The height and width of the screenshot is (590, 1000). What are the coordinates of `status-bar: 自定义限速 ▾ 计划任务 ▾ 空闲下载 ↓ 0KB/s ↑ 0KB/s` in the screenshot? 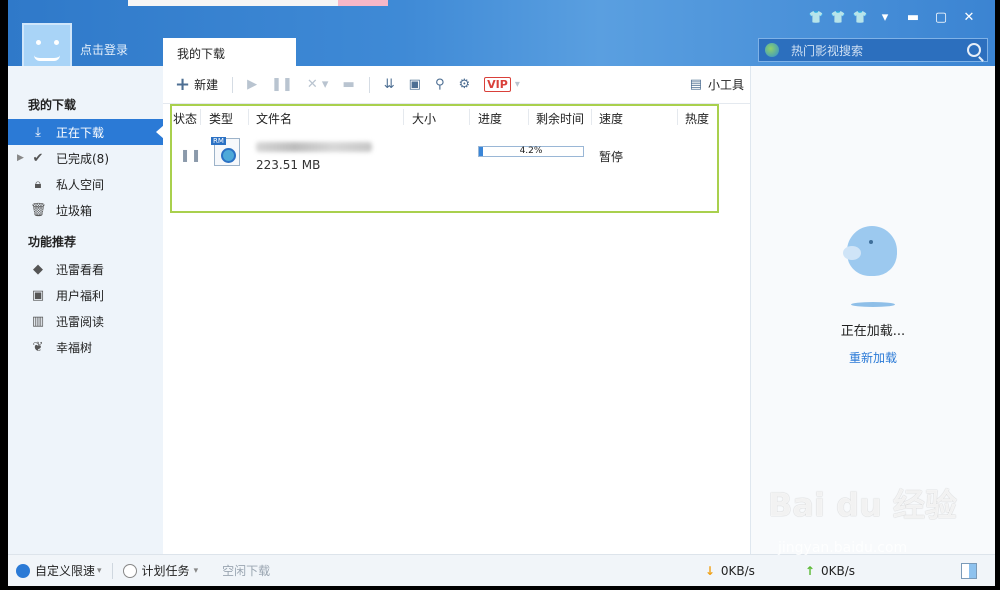 It's located at (501, 570).